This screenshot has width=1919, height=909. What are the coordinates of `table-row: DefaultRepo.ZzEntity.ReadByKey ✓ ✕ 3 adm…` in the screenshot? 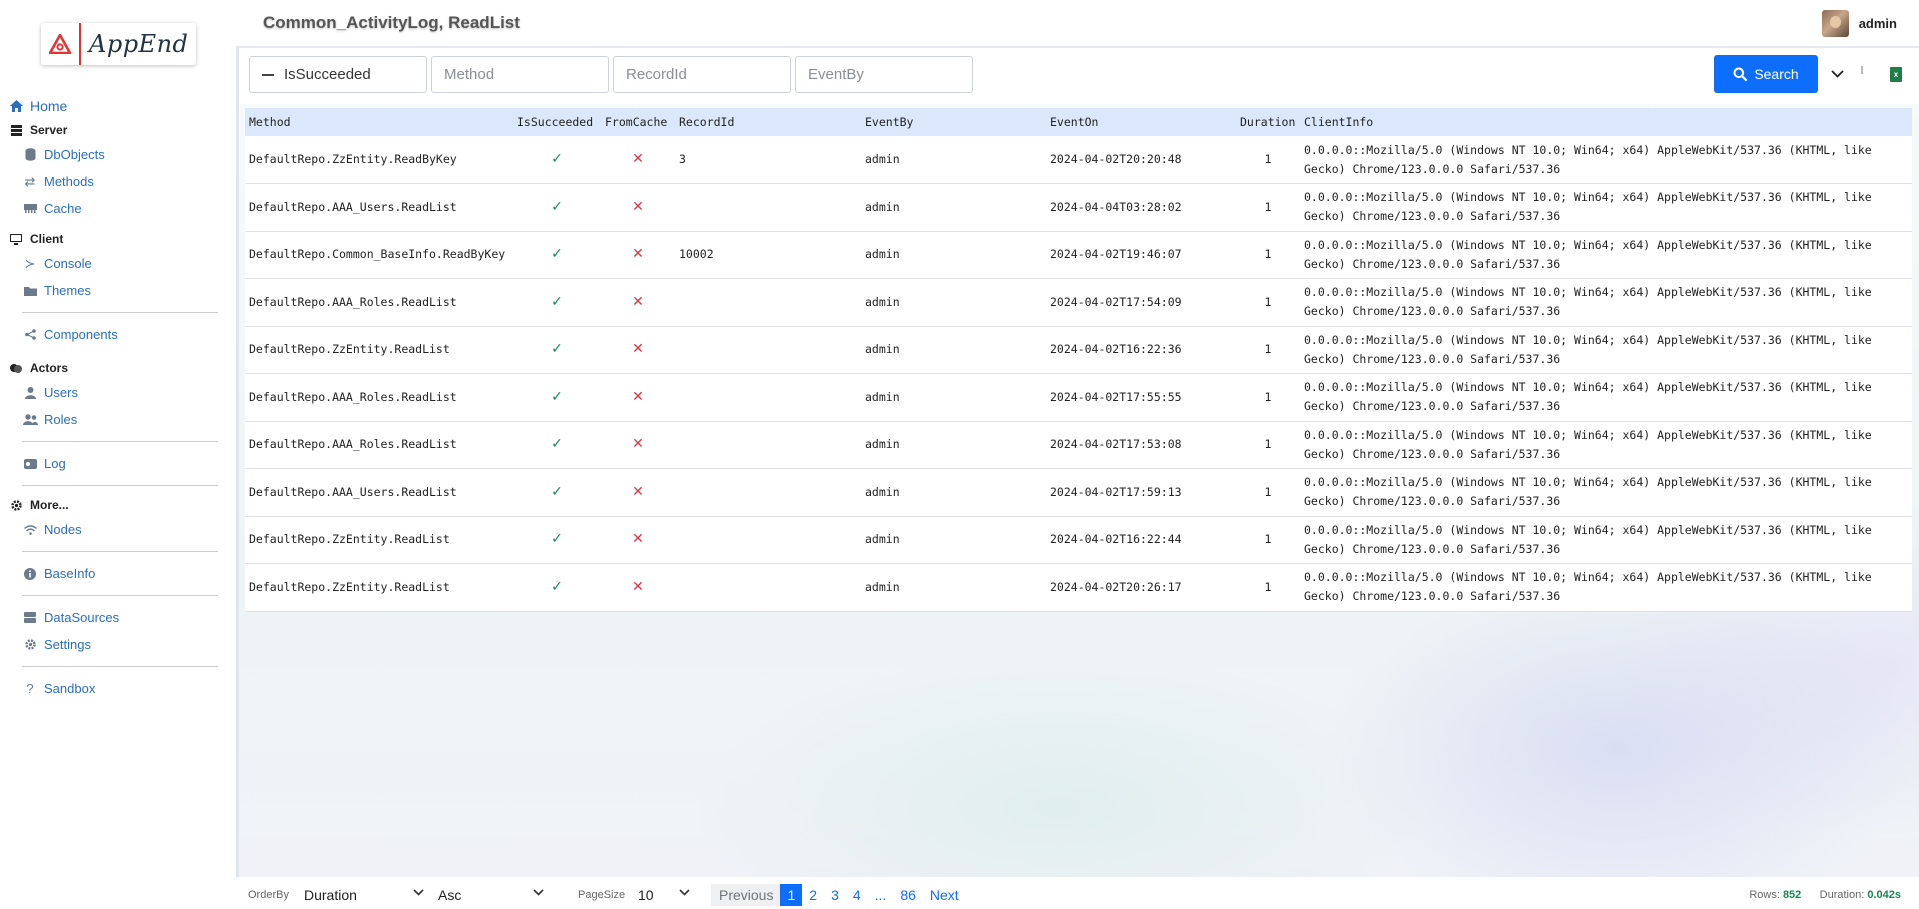 It's located at (1078, 160).